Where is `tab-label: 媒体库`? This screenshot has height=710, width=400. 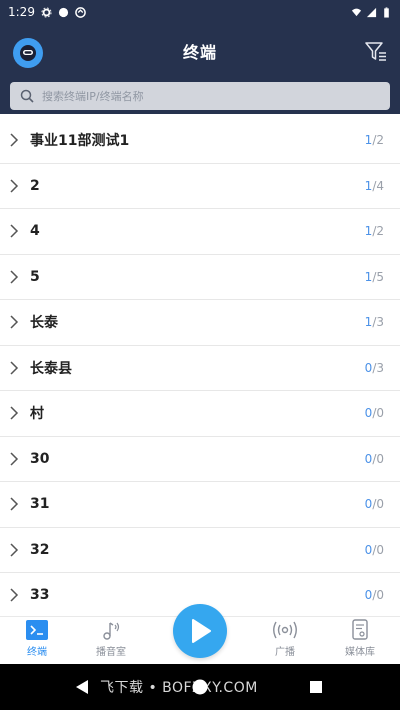 tab-label: 媒体库 is located at coordinates (360, 652).